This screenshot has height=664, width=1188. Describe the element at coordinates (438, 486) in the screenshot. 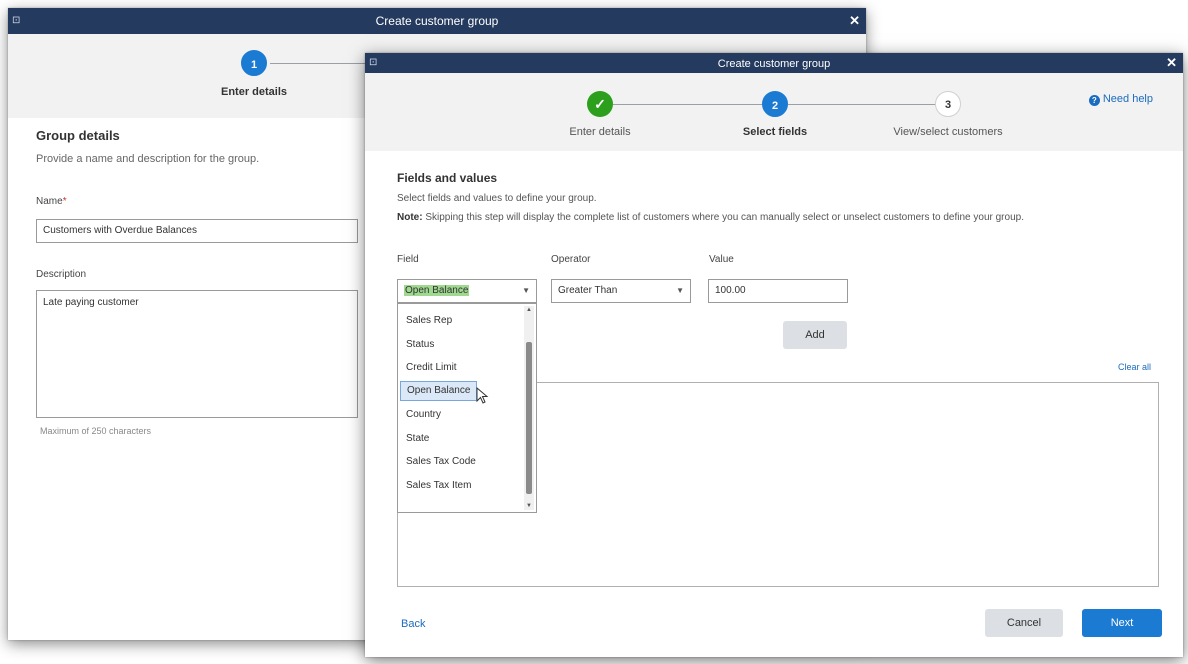

I see `dropdown-option: Sales Tax Item` at that location.